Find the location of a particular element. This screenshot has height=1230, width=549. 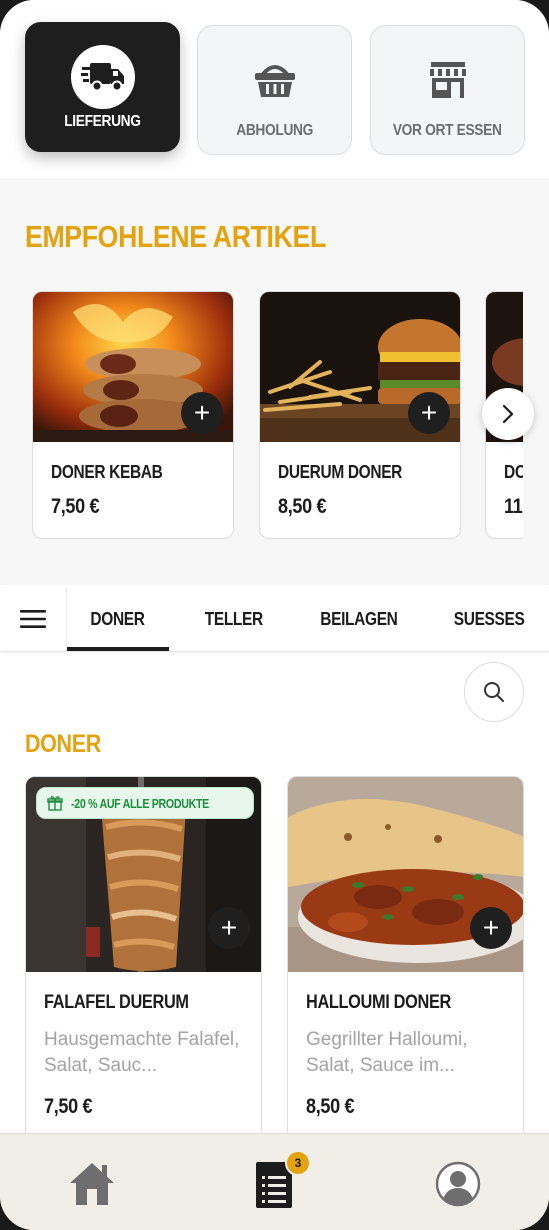

product-name: FALAFEL DUERUM is located at coordinates (116, 1002).